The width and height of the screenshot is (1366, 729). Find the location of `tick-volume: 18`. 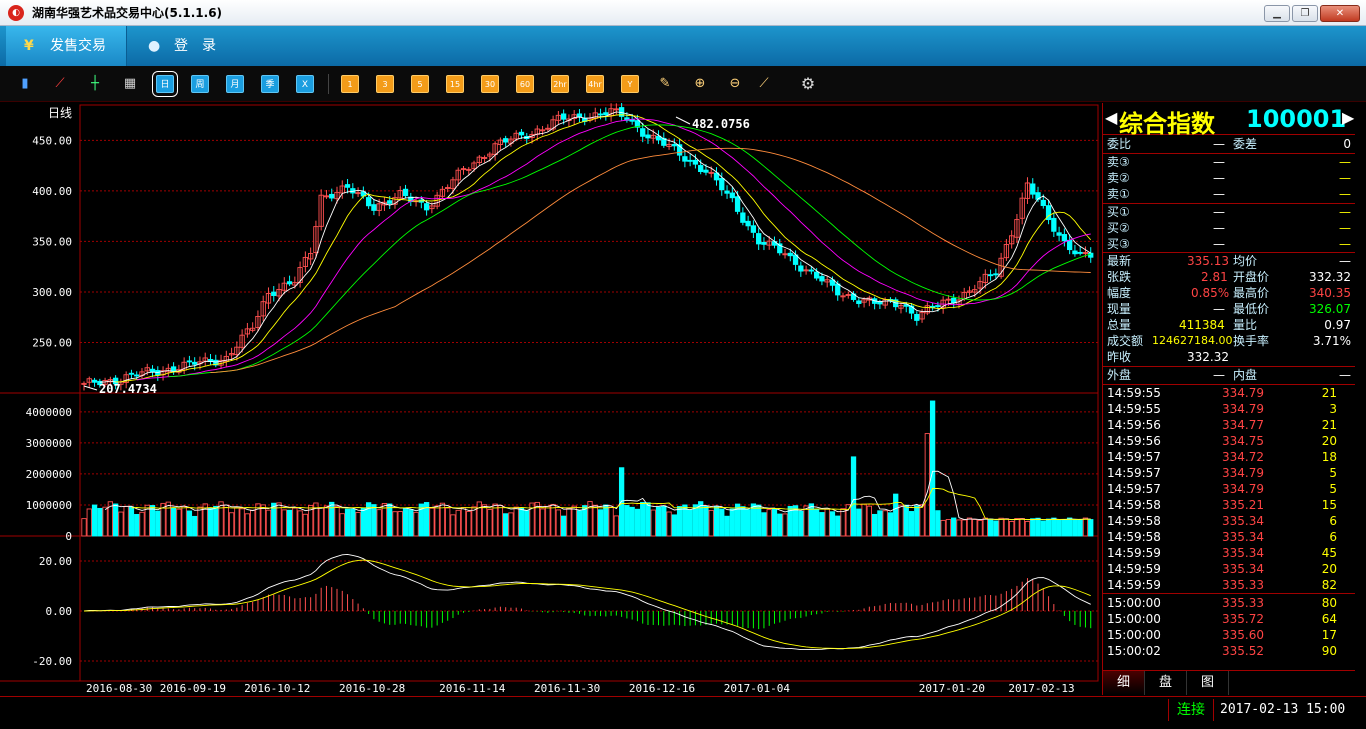

tick-volume: 18 is located at coordinates (1329, 457).